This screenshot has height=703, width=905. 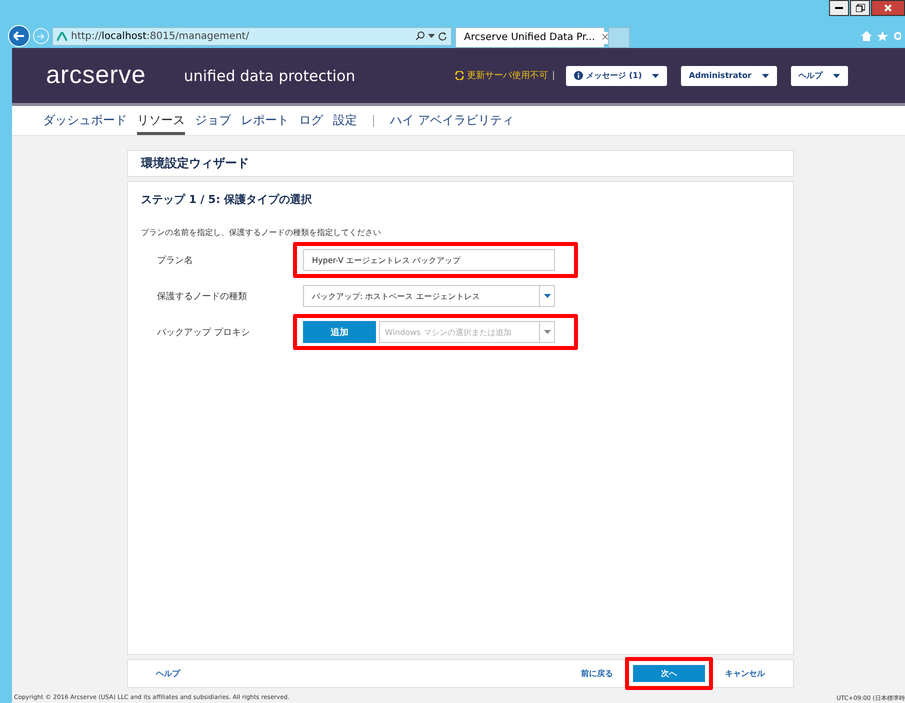 I want to click on nav-tab: リソース, so click(x=161, y=120).